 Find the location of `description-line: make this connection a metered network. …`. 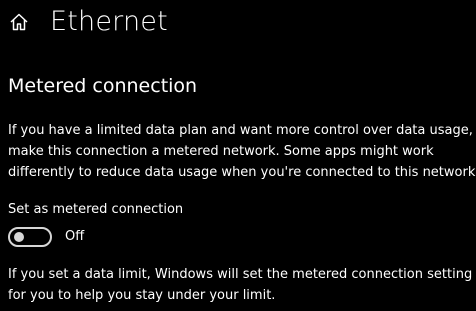

description-line: make this connection a metered network. … is located at coordinates (221, 151).